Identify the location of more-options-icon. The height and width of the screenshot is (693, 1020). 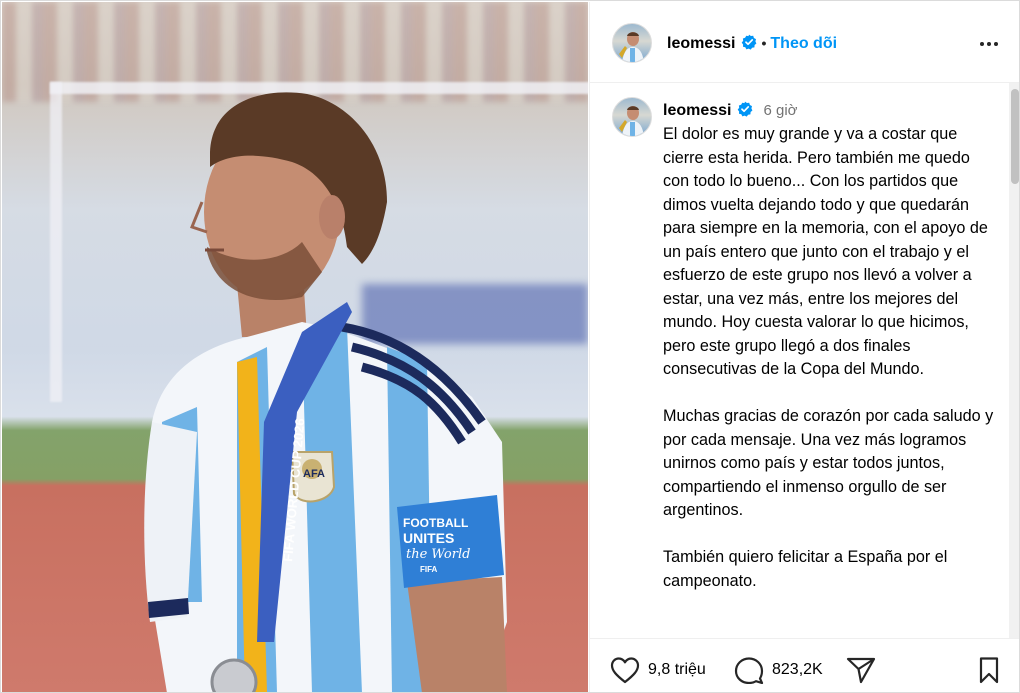
(989, 44).